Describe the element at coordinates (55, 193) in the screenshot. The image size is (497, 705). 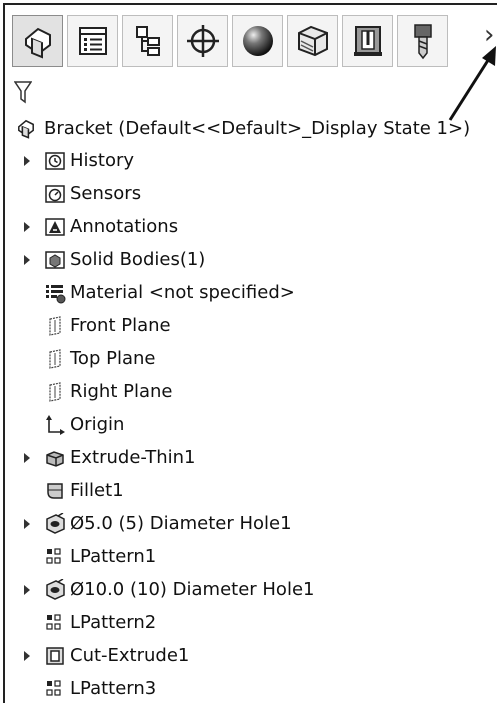
I see `sensors-icon` at that location.